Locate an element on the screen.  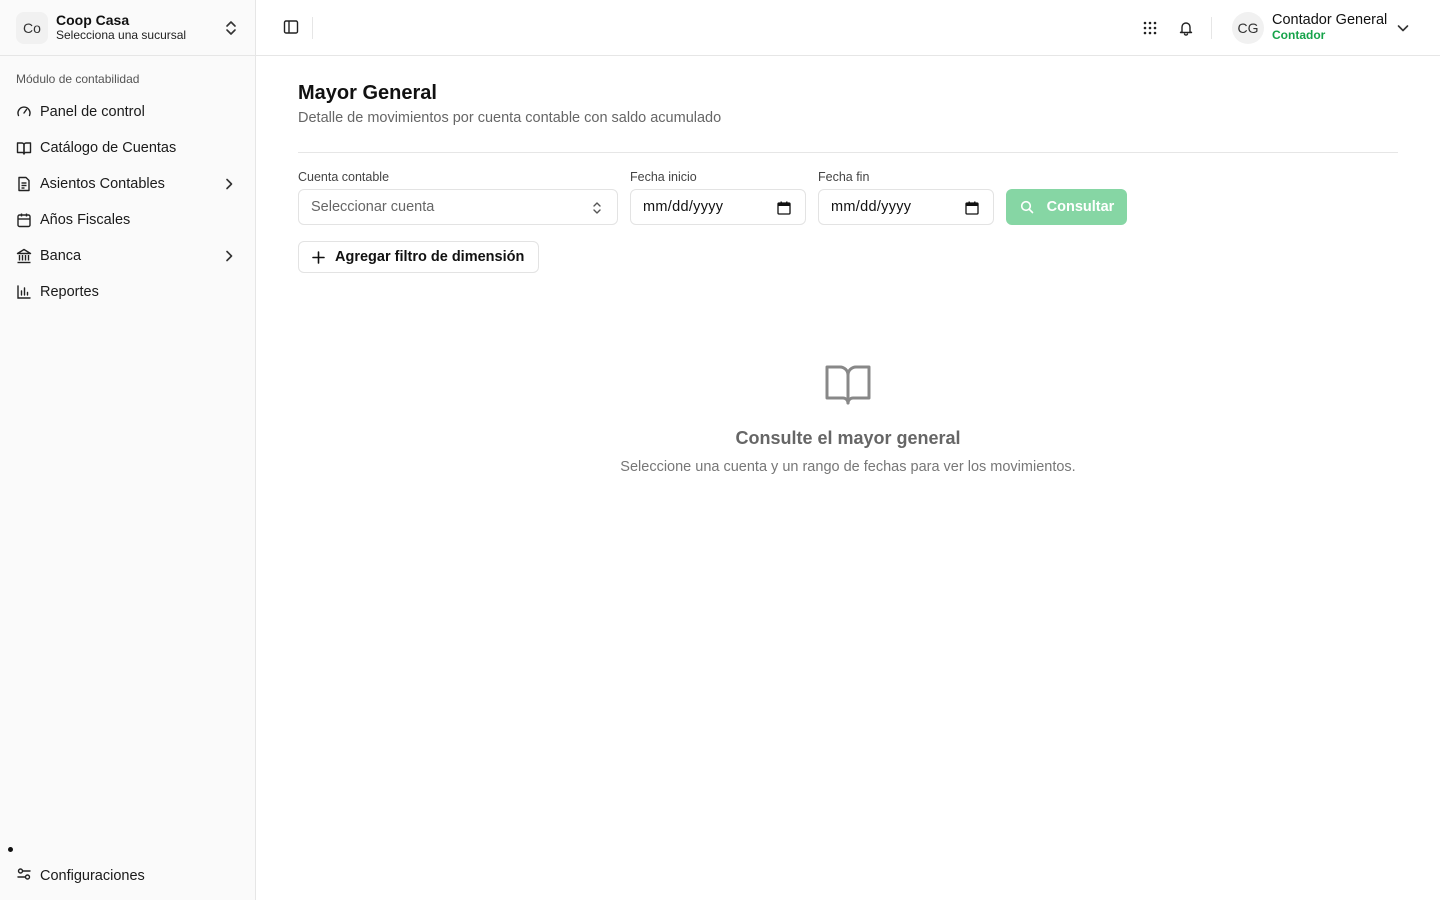
sidebar-item-anos-fiscales: Años Fiscales is located at coordinates (128, 220).